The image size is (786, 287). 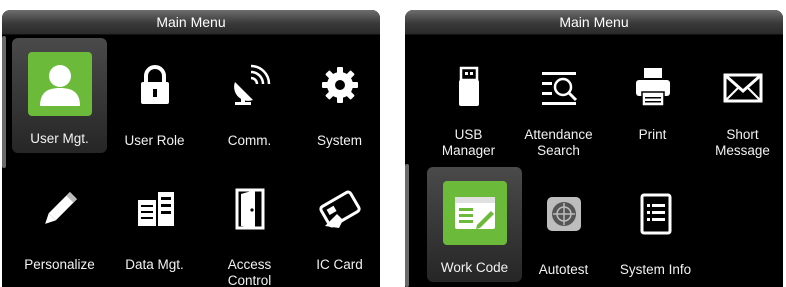 What do you see at coordinates (653, 87) in the screenshot?
I see `printer-icon` at bounding box center [653, 87].